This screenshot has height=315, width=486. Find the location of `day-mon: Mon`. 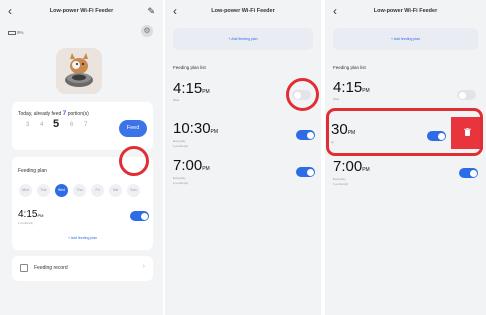

day-mon: Mon is located at coordinates (25, 190).